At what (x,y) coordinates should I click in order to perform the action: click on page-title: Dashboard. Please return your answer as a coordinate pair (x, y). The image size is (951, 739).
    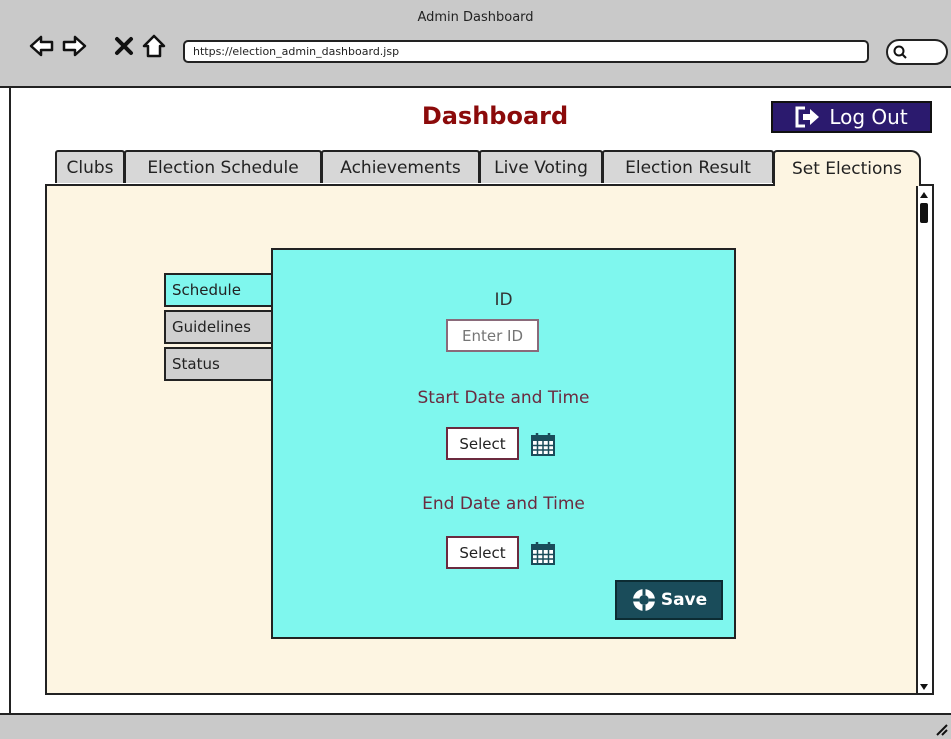
    Looking at the image, I should click on (495, 116).